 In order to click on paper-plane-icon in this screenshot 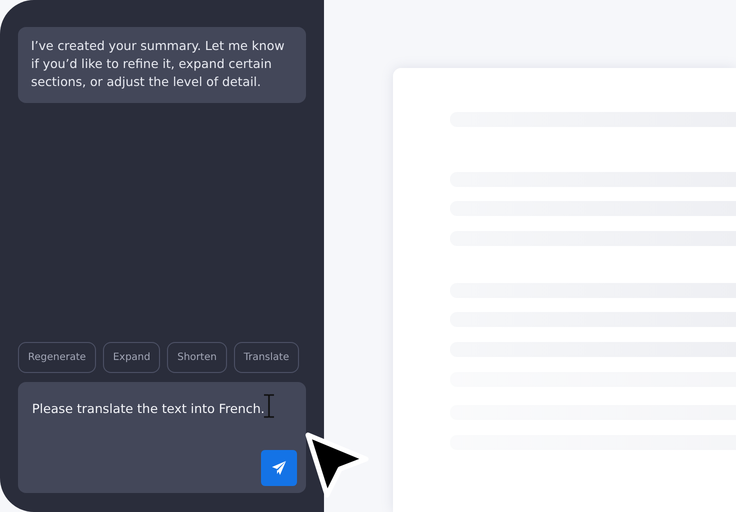, I will do `click(279, 468)`.